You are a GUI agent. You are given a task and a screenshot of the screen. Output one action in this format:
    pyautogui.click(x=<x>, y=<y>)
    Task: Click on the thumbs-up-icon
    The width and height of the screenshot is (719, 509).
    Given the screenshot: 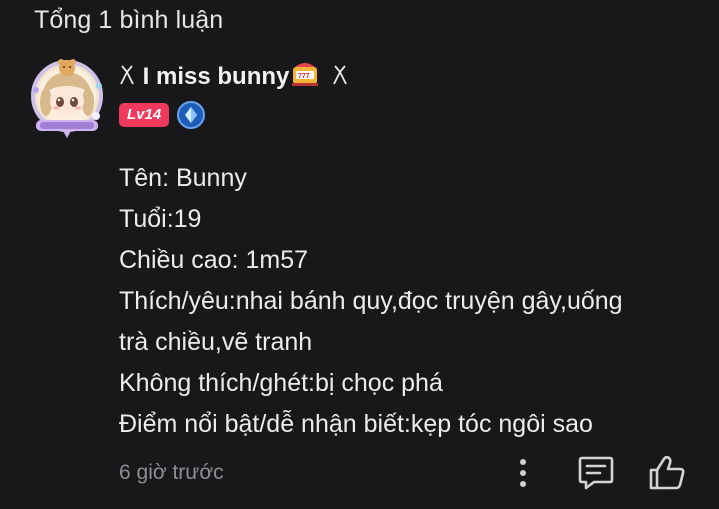 What is the action you would take?
    pyautogui.click(x=667, y=472)
    